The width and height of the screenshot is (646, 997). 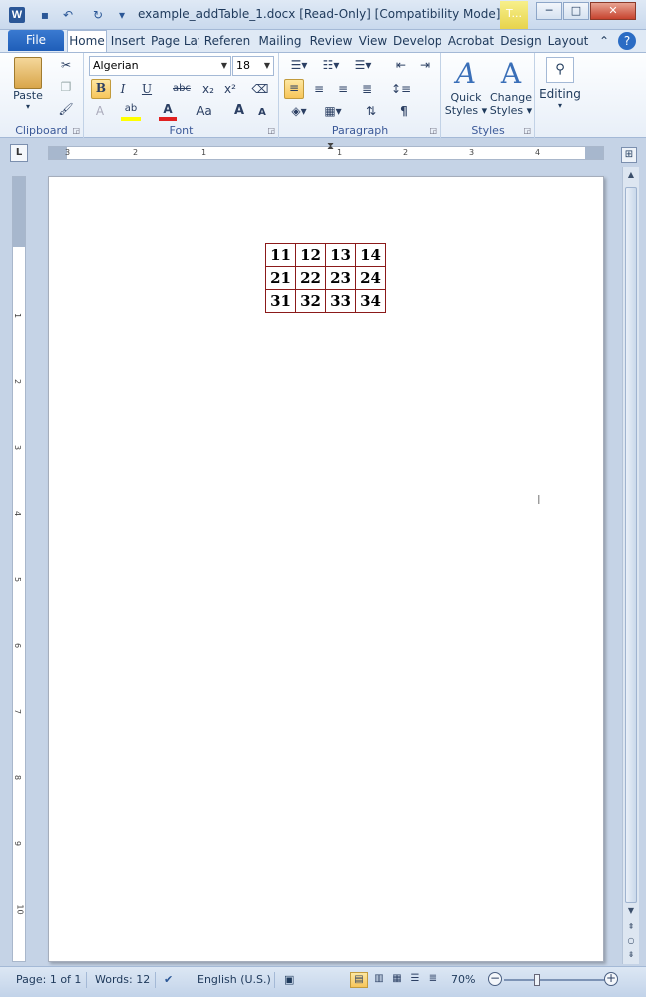 I want to click on tab-file: File, so click(x=36, y=40).